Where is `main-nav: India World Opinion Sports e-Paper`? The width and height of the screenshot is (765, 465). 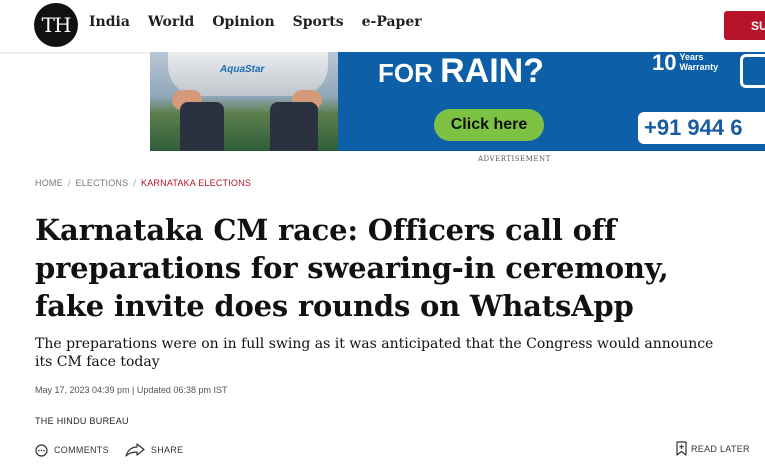 main-nav: India World Opinion Sports e-Paper is located at coordinates (264, 22).